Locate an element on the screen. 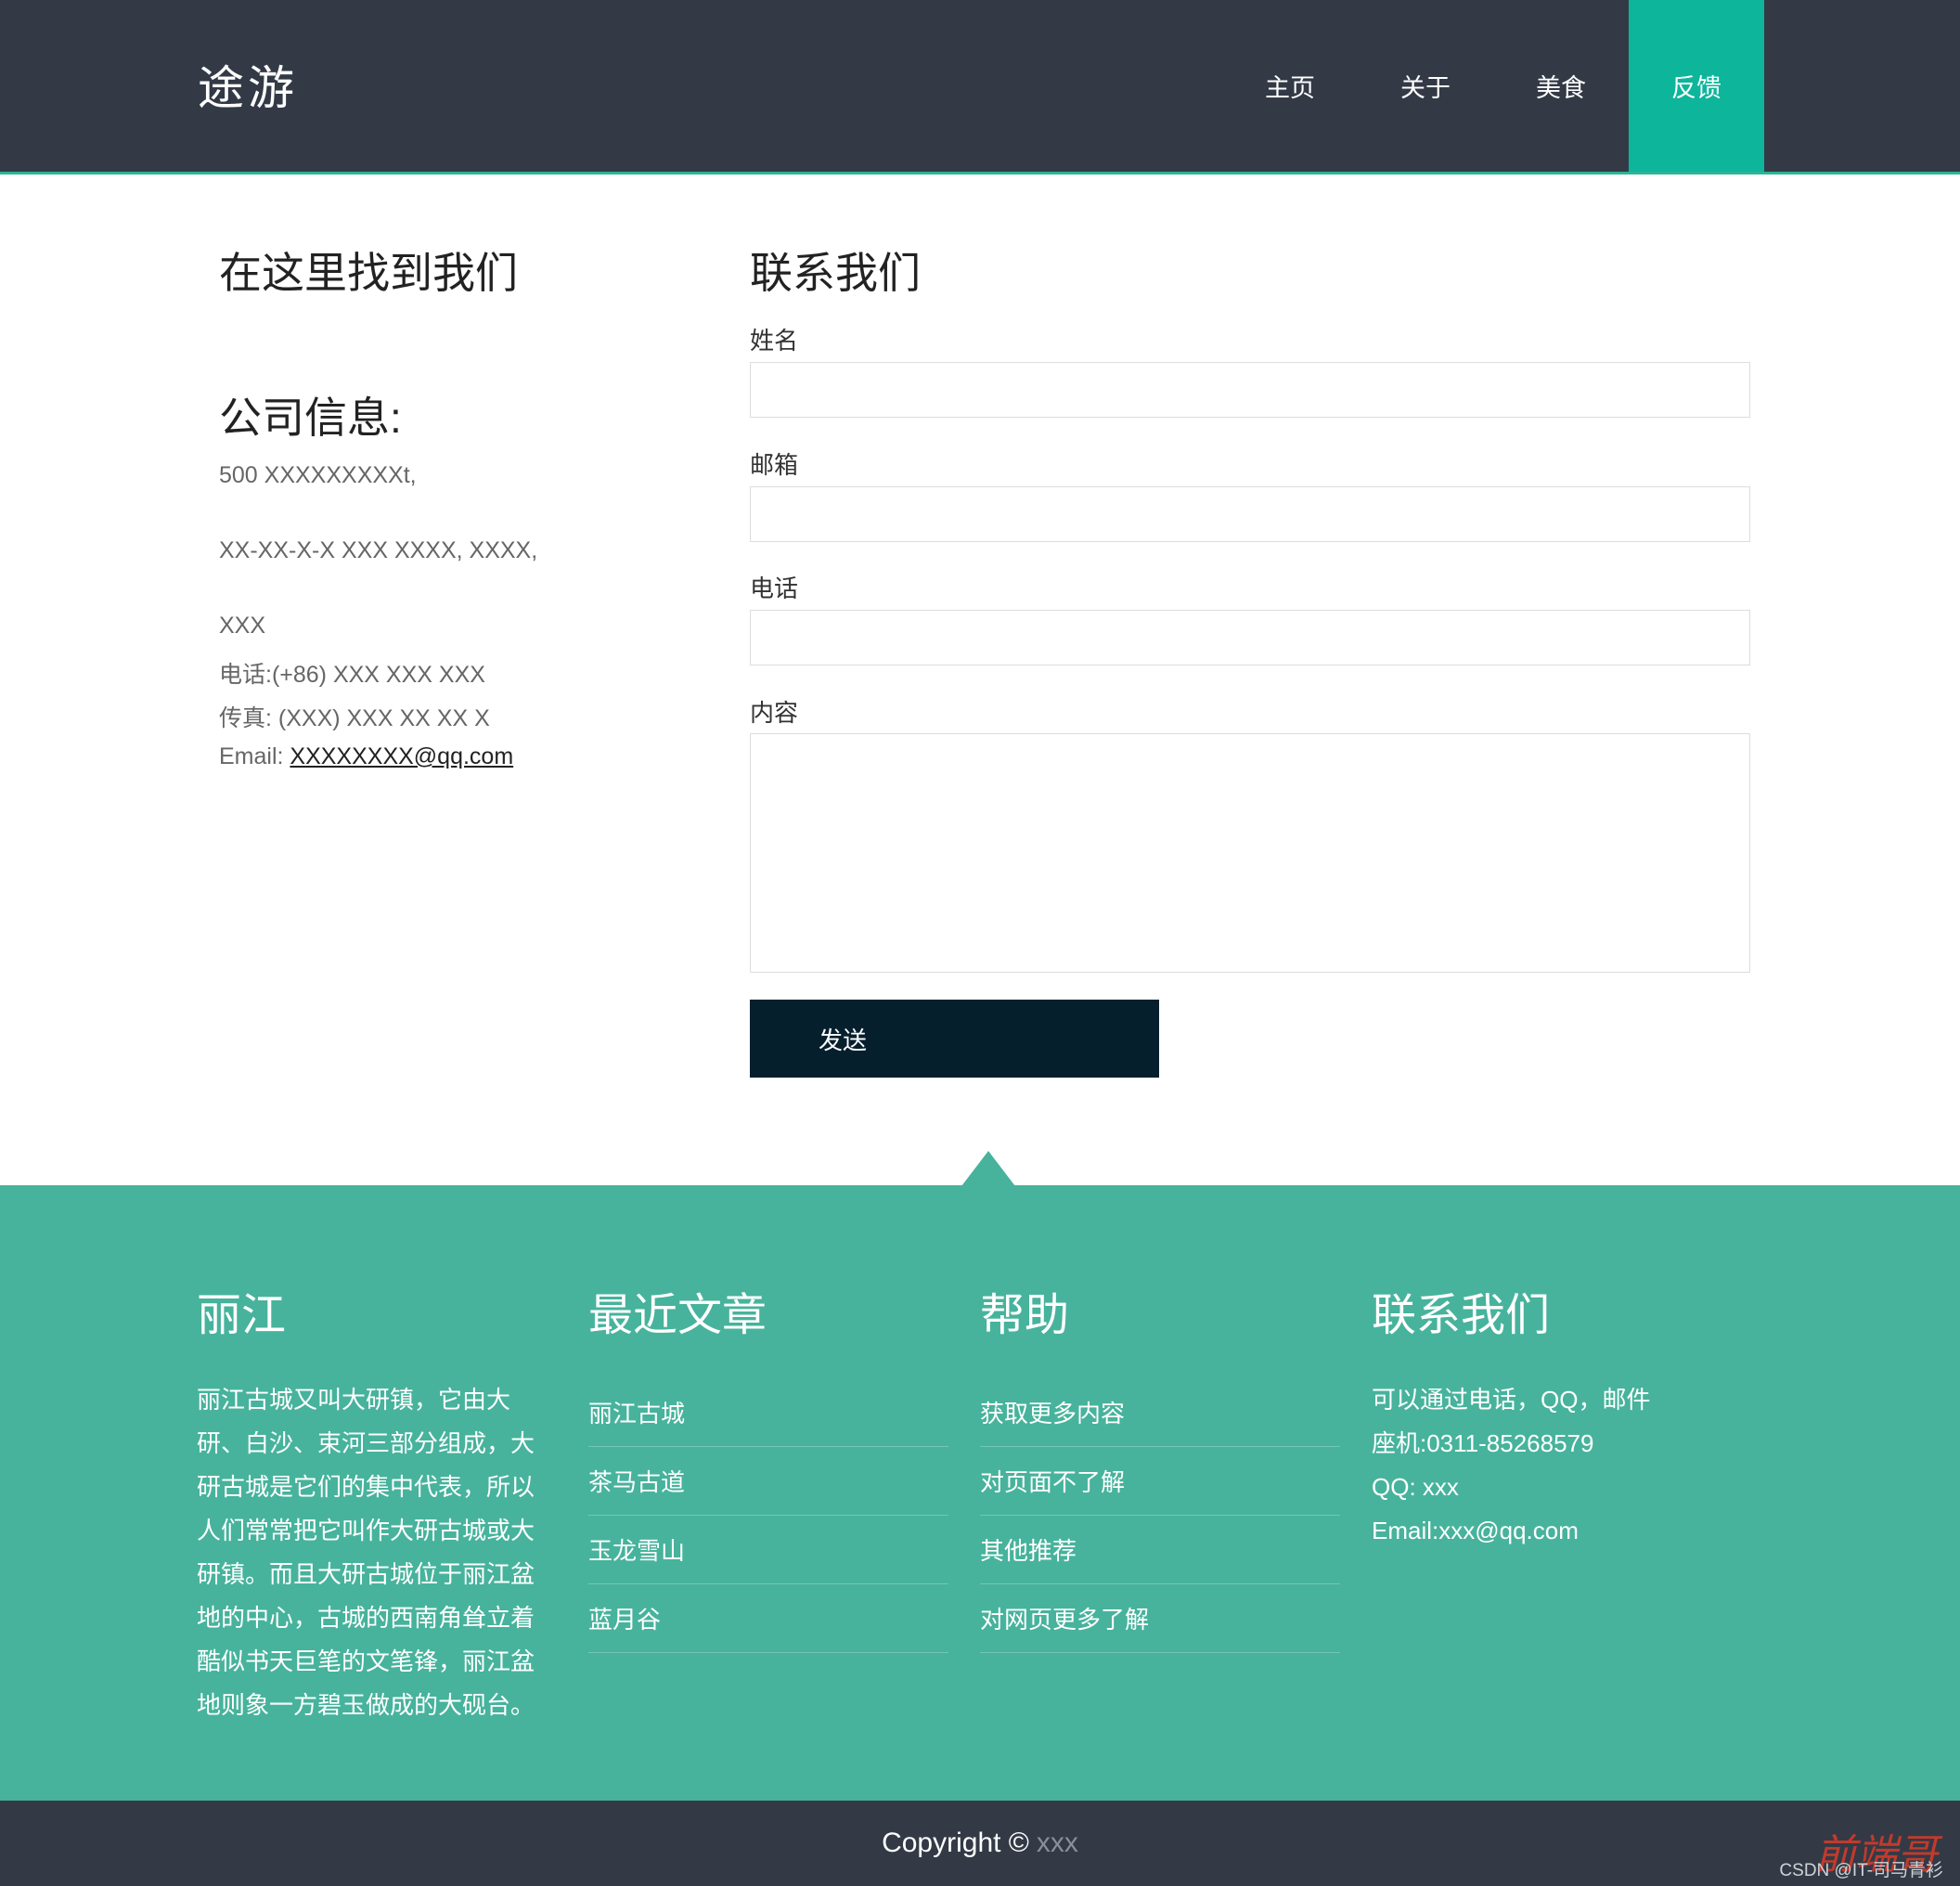 The width and height of the screenshot is (1960, 1886). footer-help-title: 帮助 is located at coordinates (1025, 1316).